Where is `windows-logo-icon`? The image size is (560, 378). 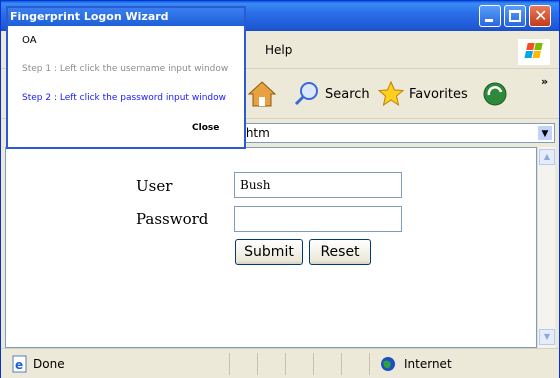 windows-logo-icon is located at coordinates (534, 52).